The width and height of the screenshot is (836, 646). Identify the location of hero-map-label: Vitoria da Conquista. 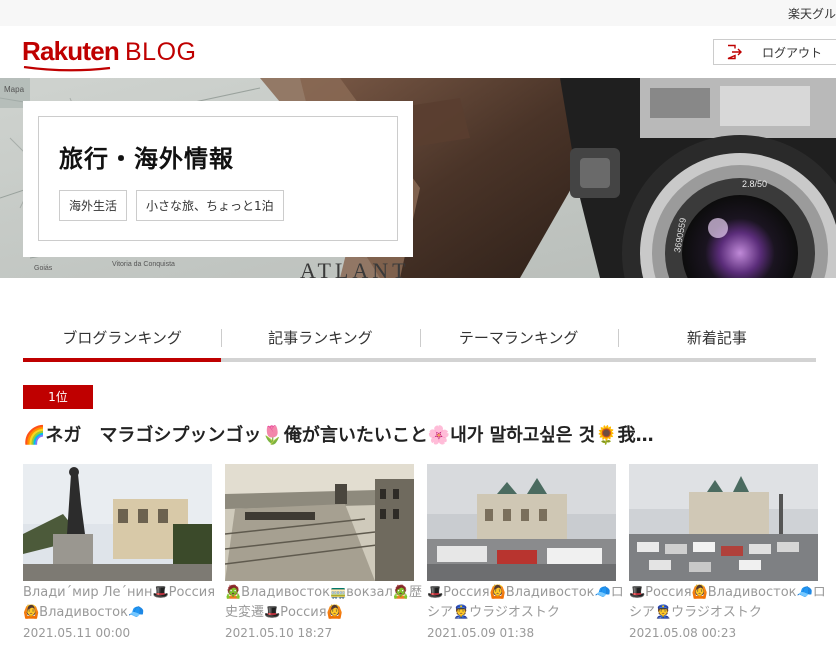
(143, 264).